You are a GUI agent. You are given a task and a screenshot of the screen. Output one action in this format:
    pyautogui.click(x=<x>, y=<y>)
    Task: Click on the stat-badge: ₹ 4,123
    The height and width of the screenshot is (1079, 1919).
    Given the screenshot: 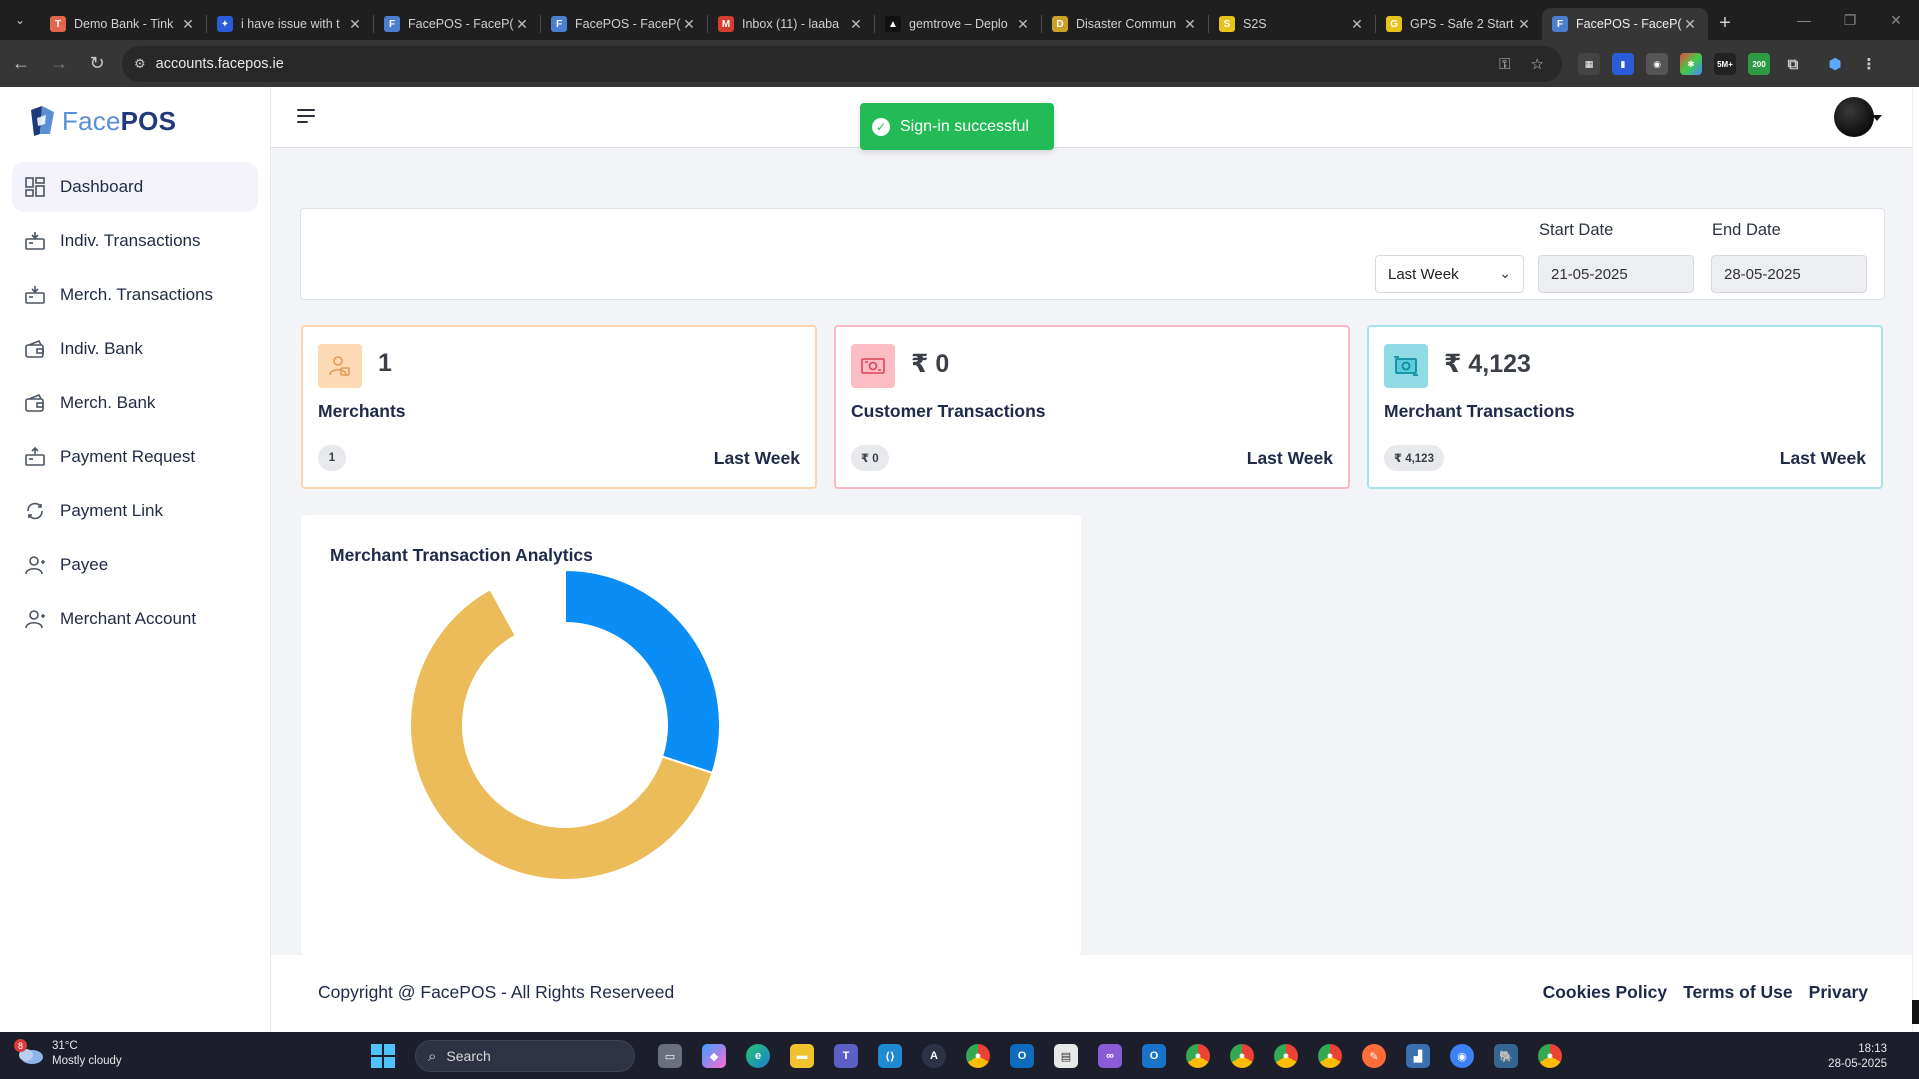 What is the action you would take?
    pyautogui.click(x=1414, y=458)
    